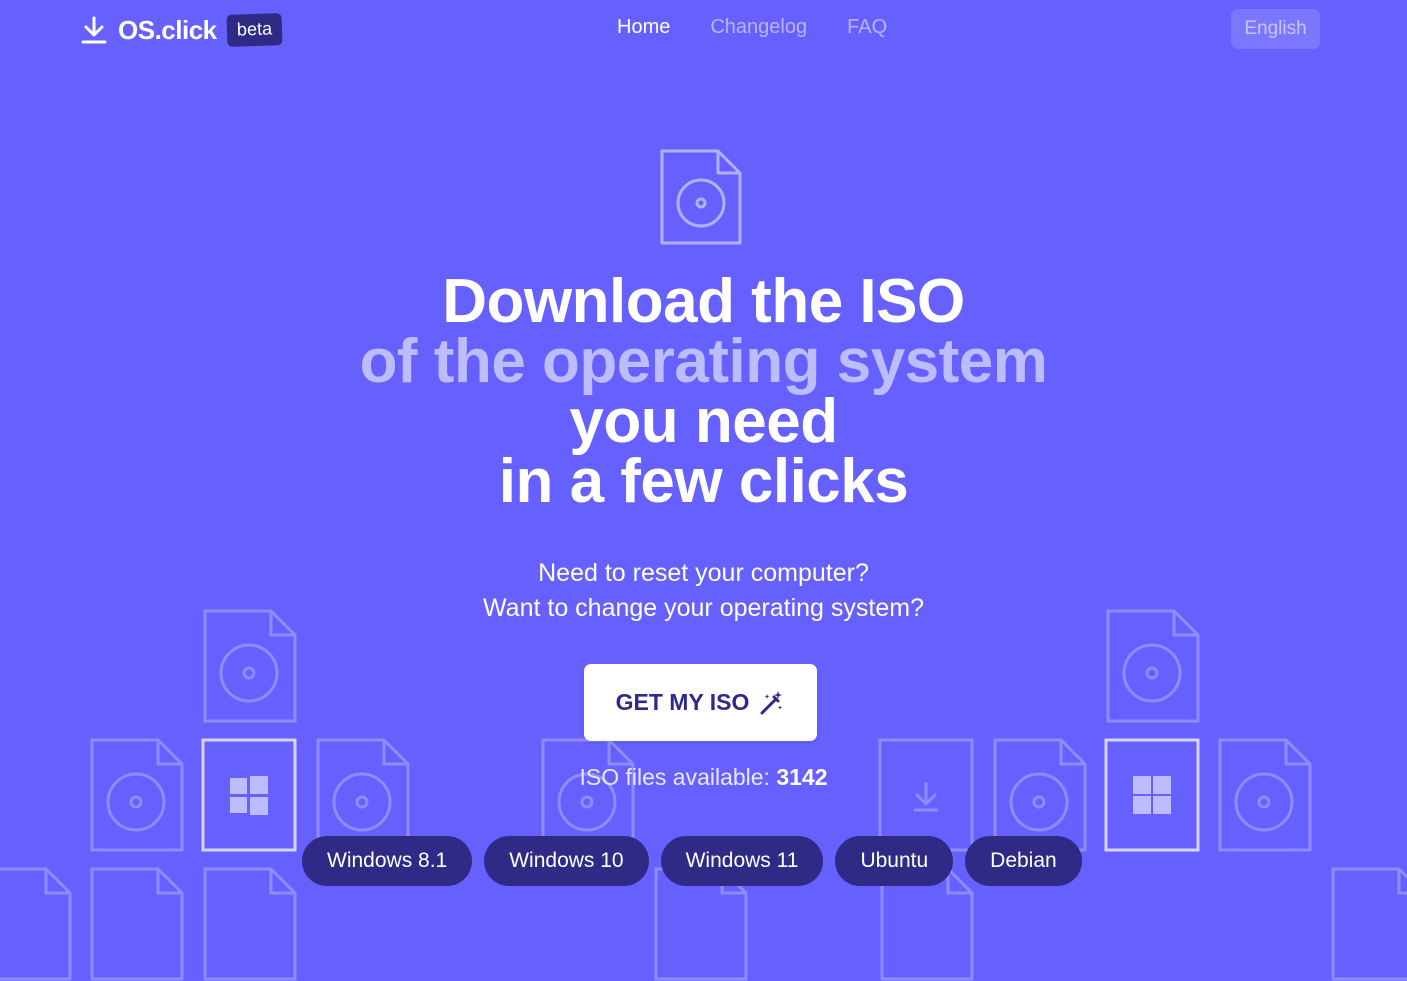 This screenshot has height=981, width=1407. Describe the element at coordinates (758, 27) in the screenshot. I see `nav-changelog: Changelog` at that location.